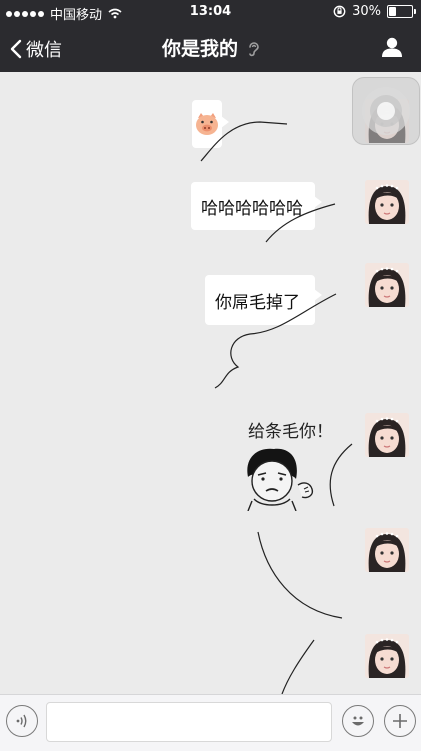  I want to click on rotation-lock-icon, so click(339, 11).